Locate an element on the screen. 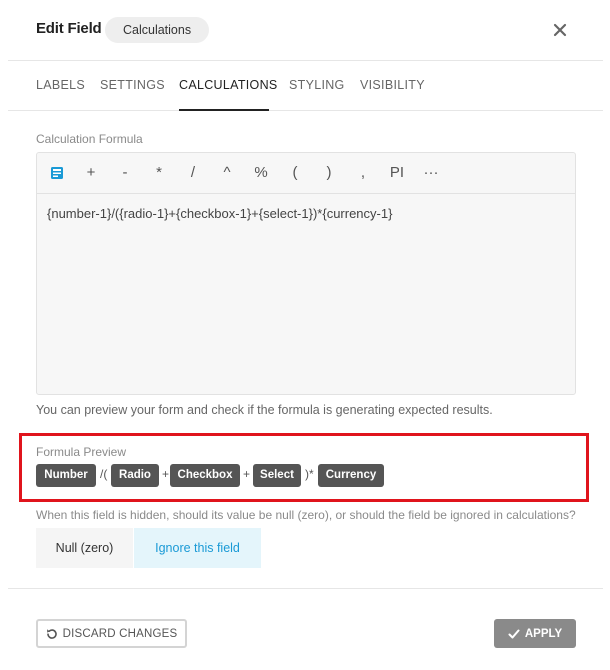  tab-visibility: VISIBILITY is located at coordinates (392, 85).